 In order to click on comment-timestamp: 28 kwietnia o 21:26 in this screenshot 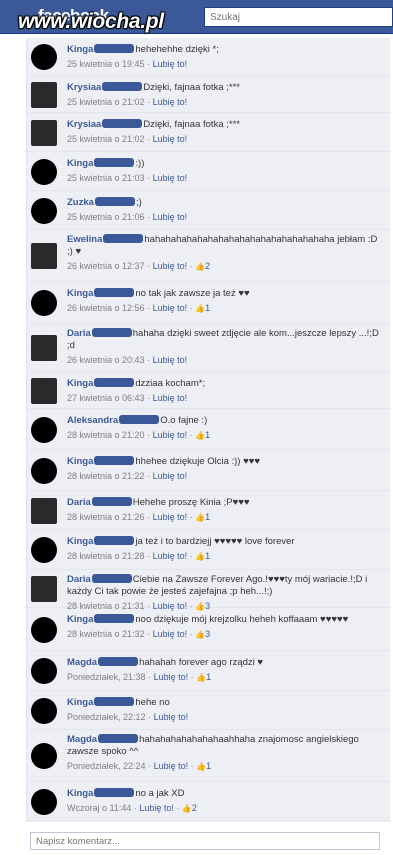, I will do `click(106, 517)`.